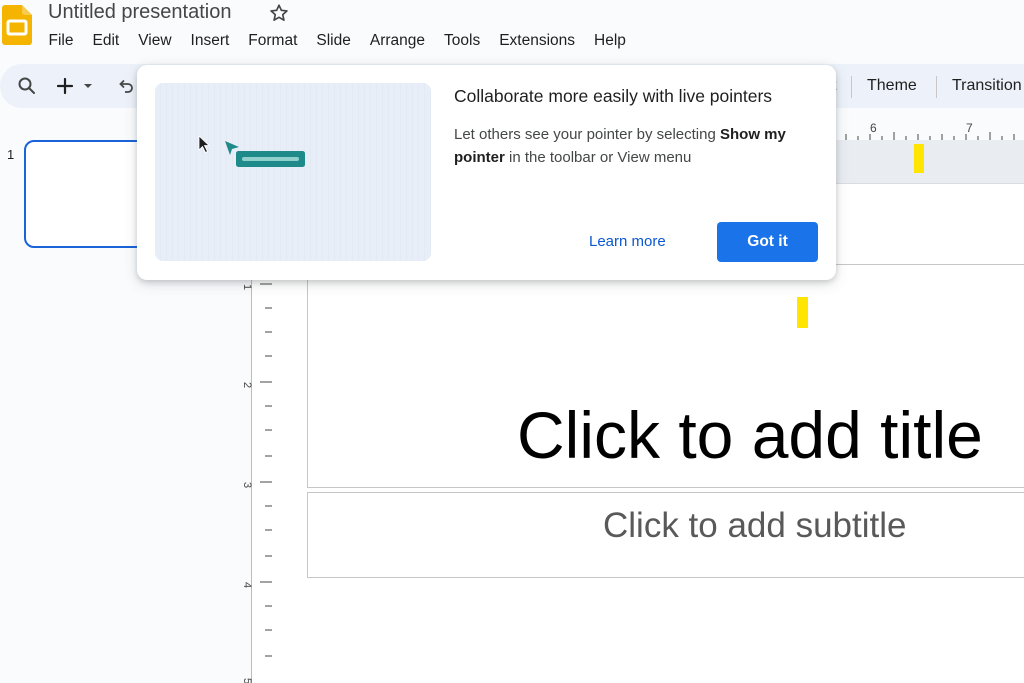 Image resolution: width=1024 pixels, height=683 pixels. What do you see at coordinates (139, 12) in the screenshot?
I see `document-title: Untitled presentation` at bounding box center [139, 12].